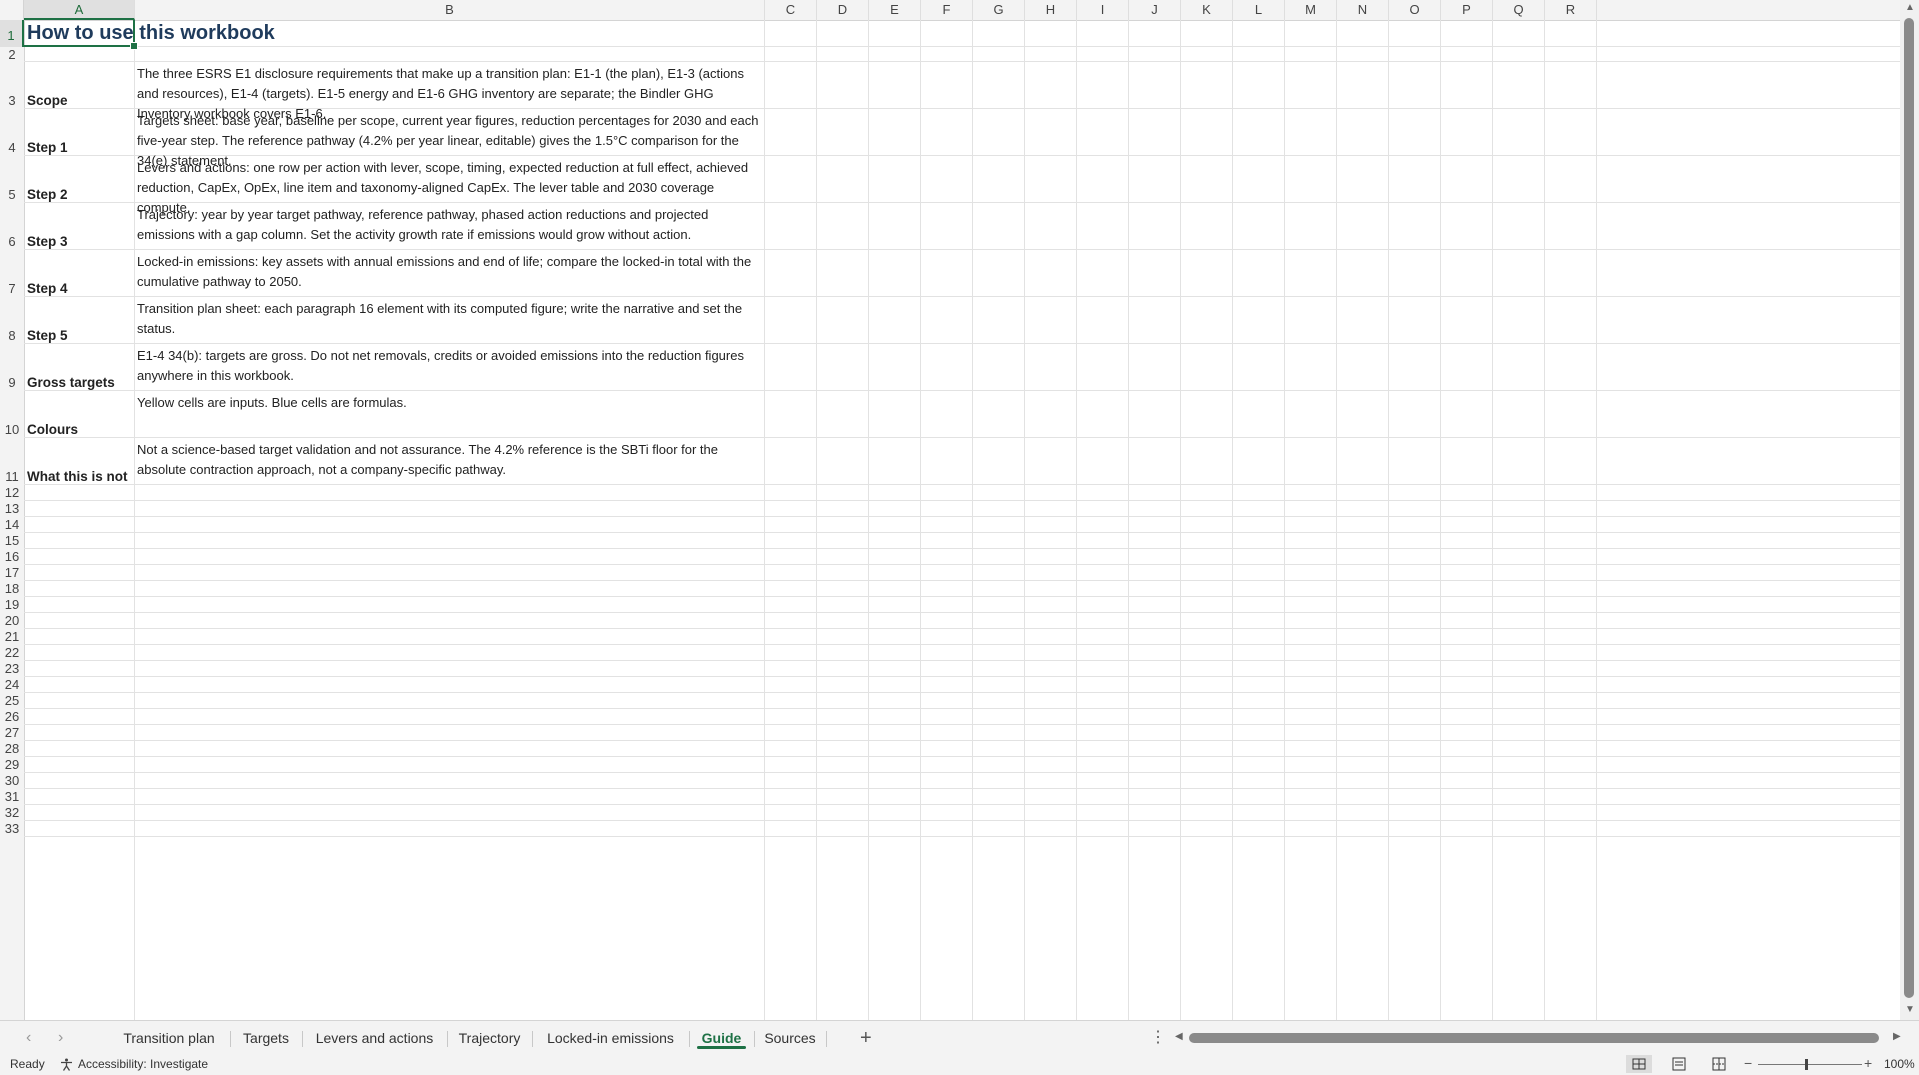 This screenshot has width=1919, height=1075. I want to click on sheet-tab-sources: Sources, so click(790, 1038).